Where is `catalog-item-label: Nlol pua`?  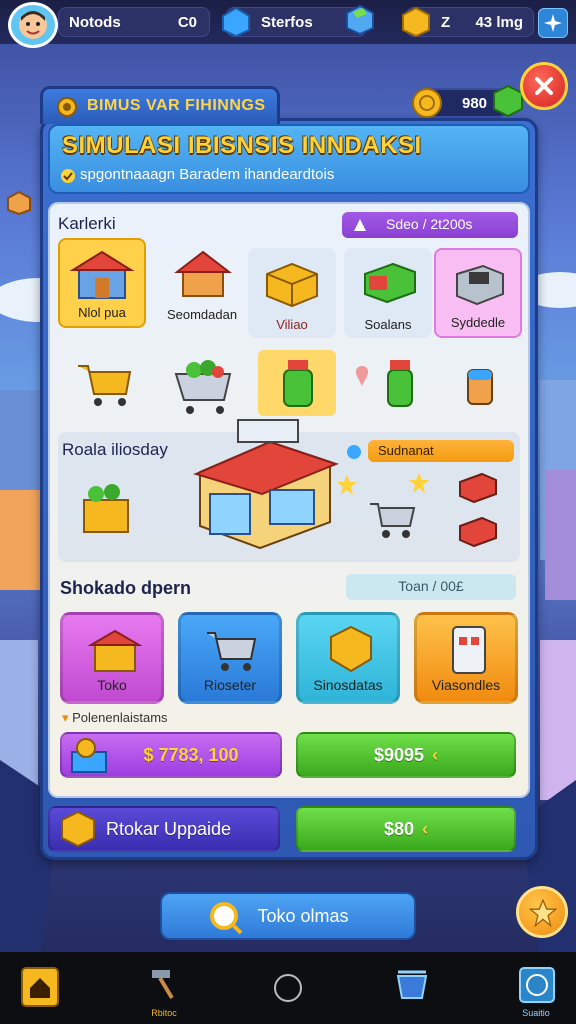 catalog-item-label: Nlol pua is located at coordinates (102, 312).